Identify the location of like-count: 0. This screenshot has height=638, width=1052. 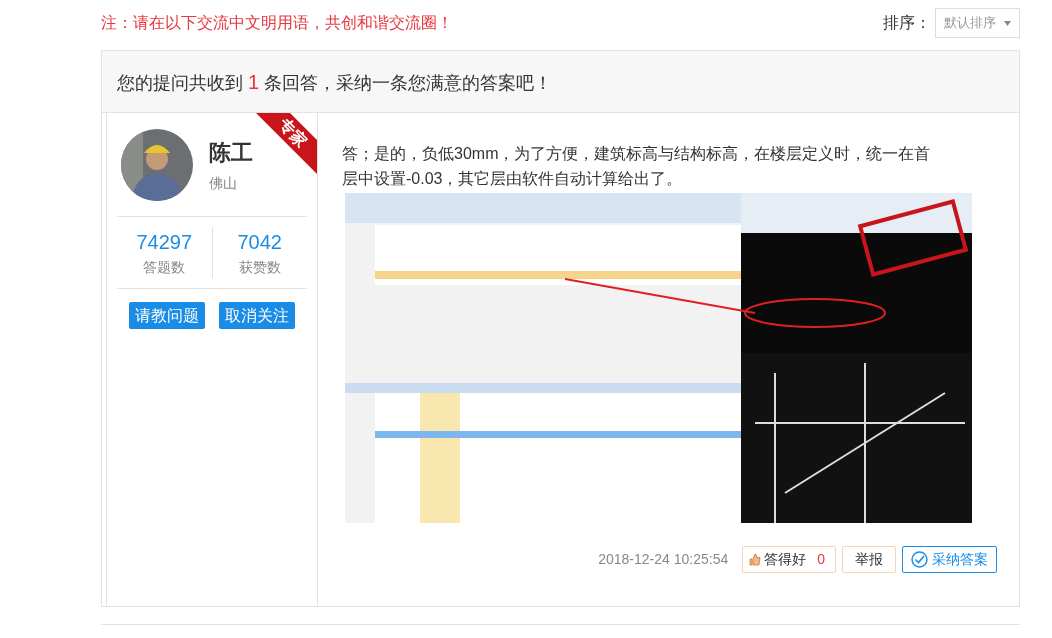
(821, 559).